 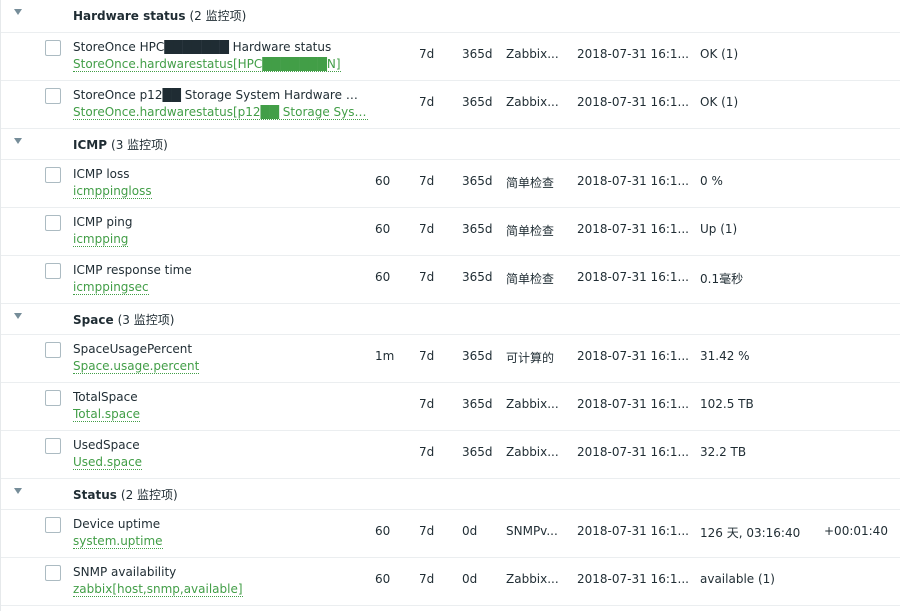 I want to click on item-name: TotalSpace, so click(x=105, y=397).